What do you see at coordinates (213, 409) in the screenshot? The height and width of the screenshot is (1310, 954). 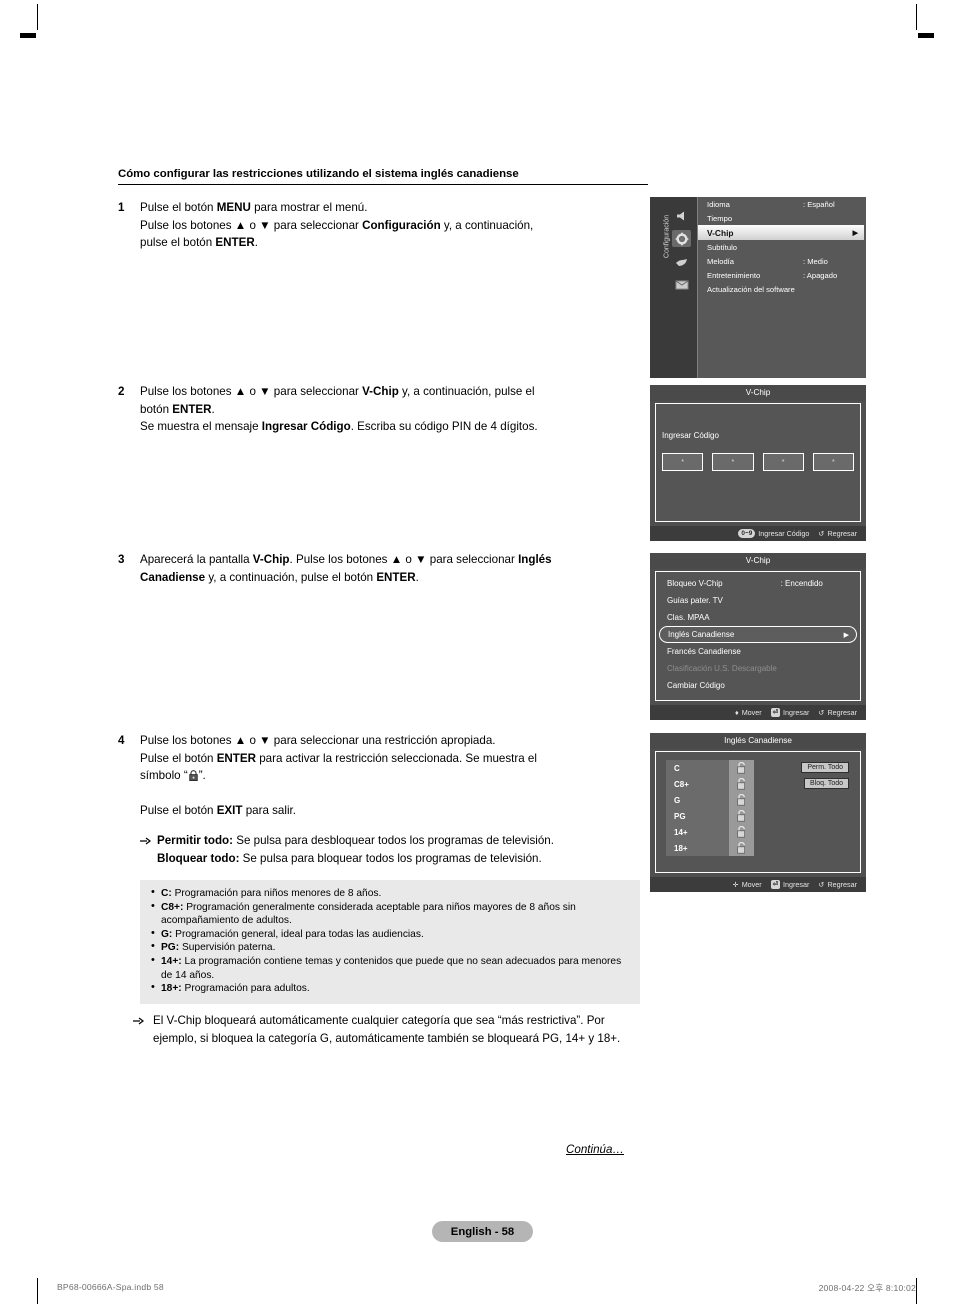 I see `step-2-l2c: .` at bounding box center [213, 409].